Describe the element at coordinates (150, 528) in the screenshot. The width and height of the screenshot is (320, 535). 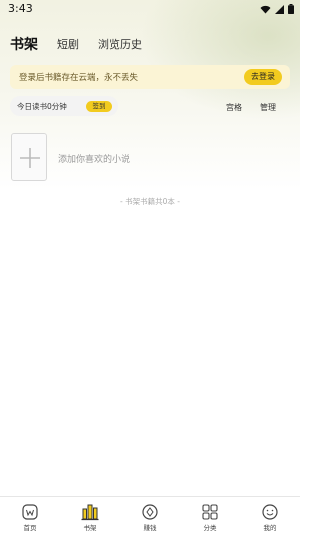
I see `nav-earn-label: 赚钱` at that location.